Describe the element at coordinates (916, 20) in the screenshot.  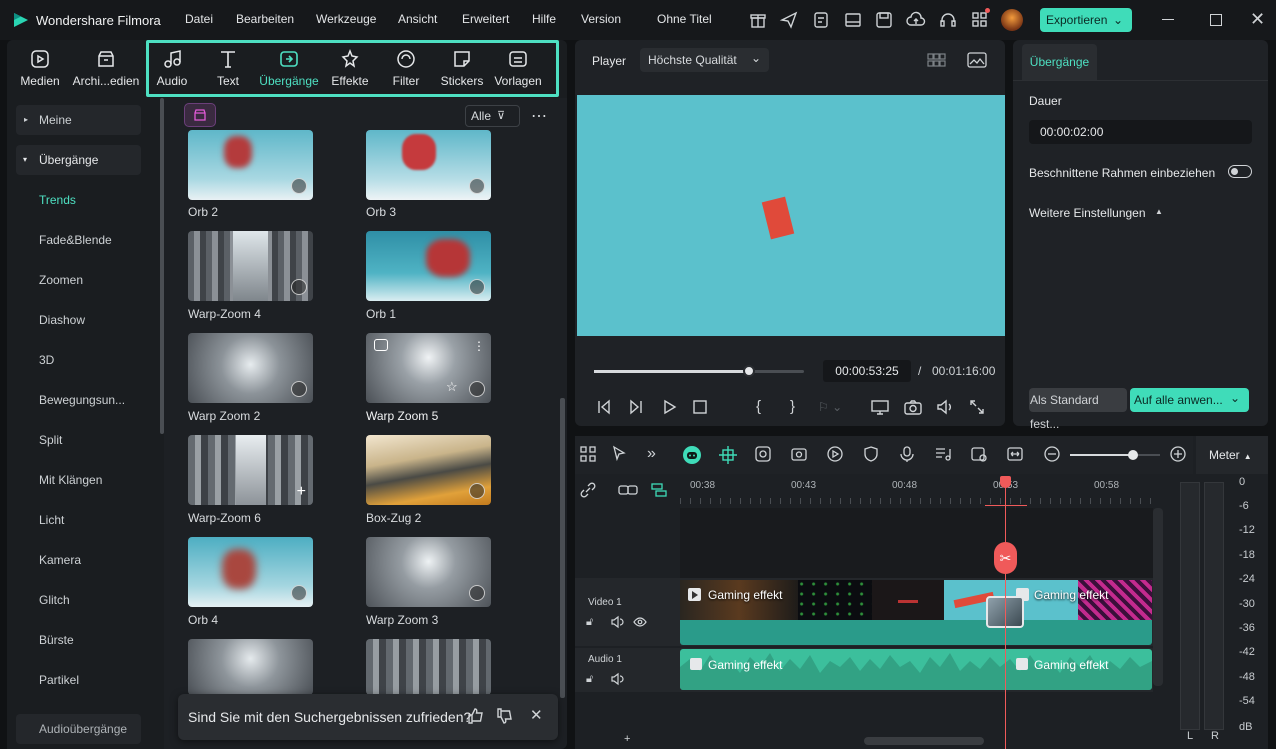
I see `cloud-upload-icon` at that location.